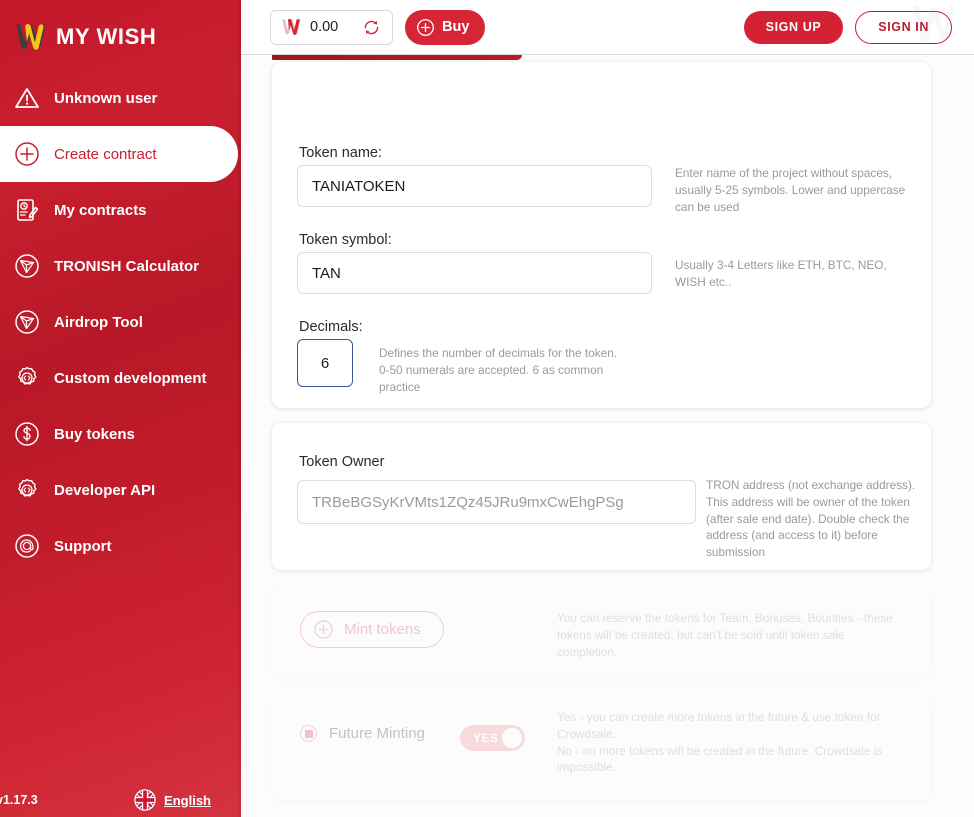 Image resolution: width=974 pixels, height=817 pixels. I want to click on token-owner-input, so click(496, 502).